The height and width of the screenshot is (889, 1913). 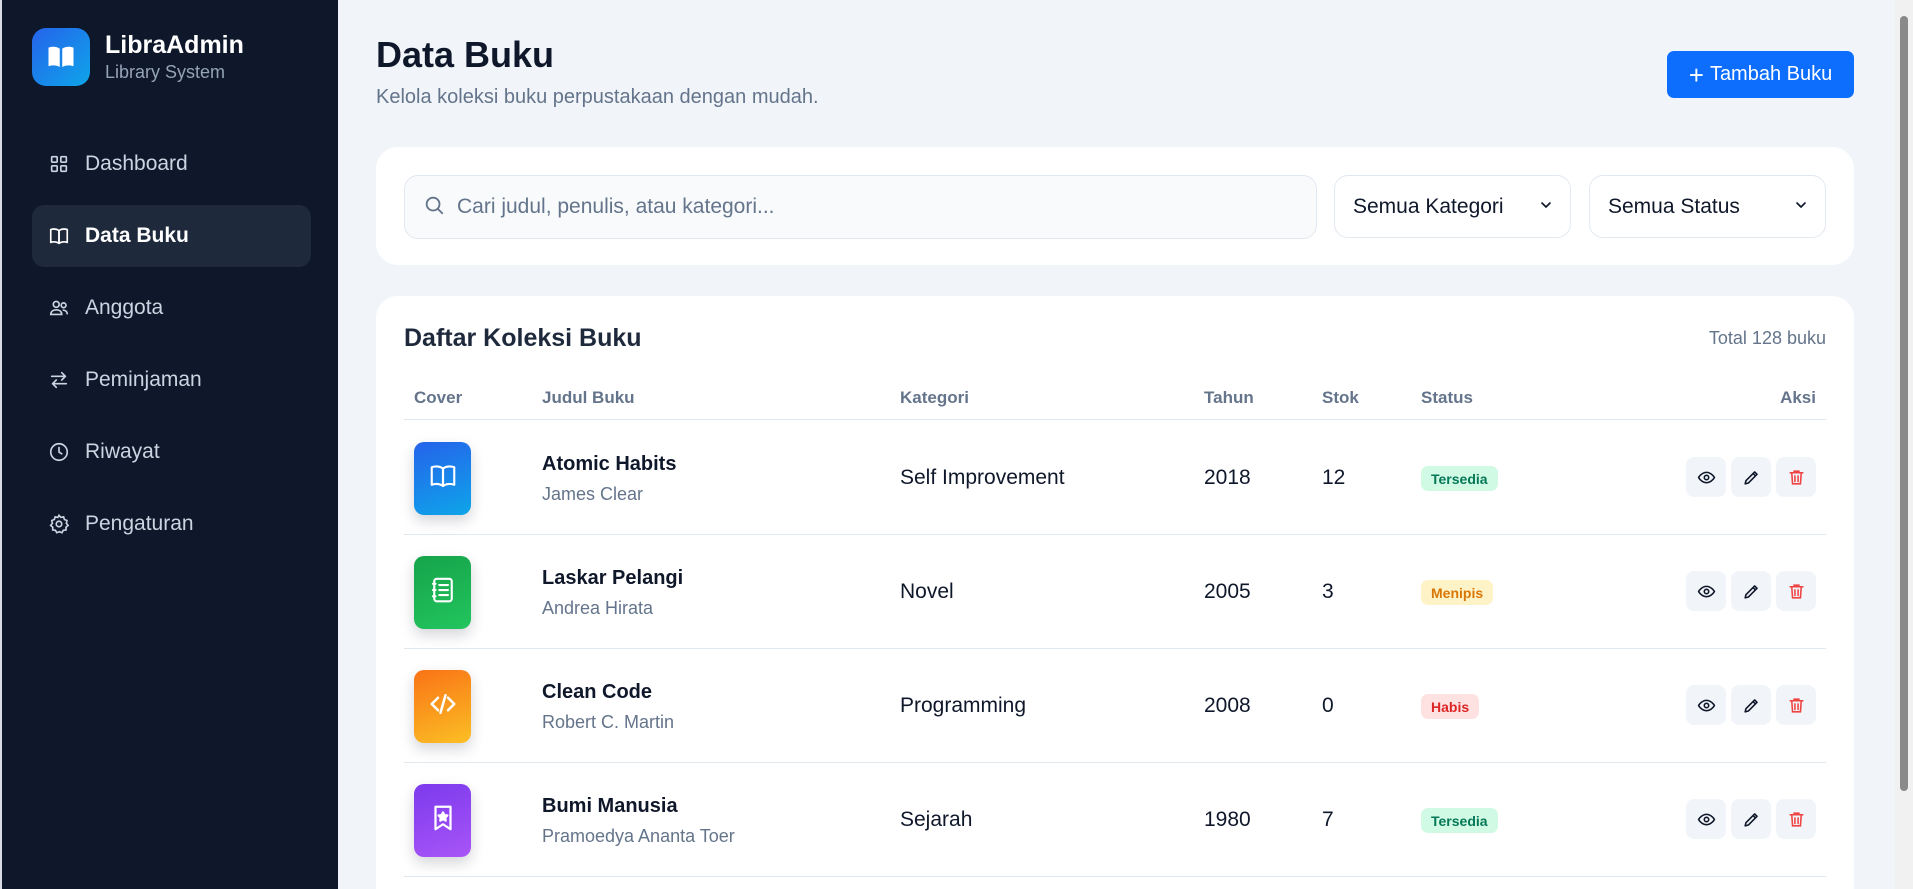 I want to click on sidebar-item-label: Data Buku, so click(x=137, y=235).